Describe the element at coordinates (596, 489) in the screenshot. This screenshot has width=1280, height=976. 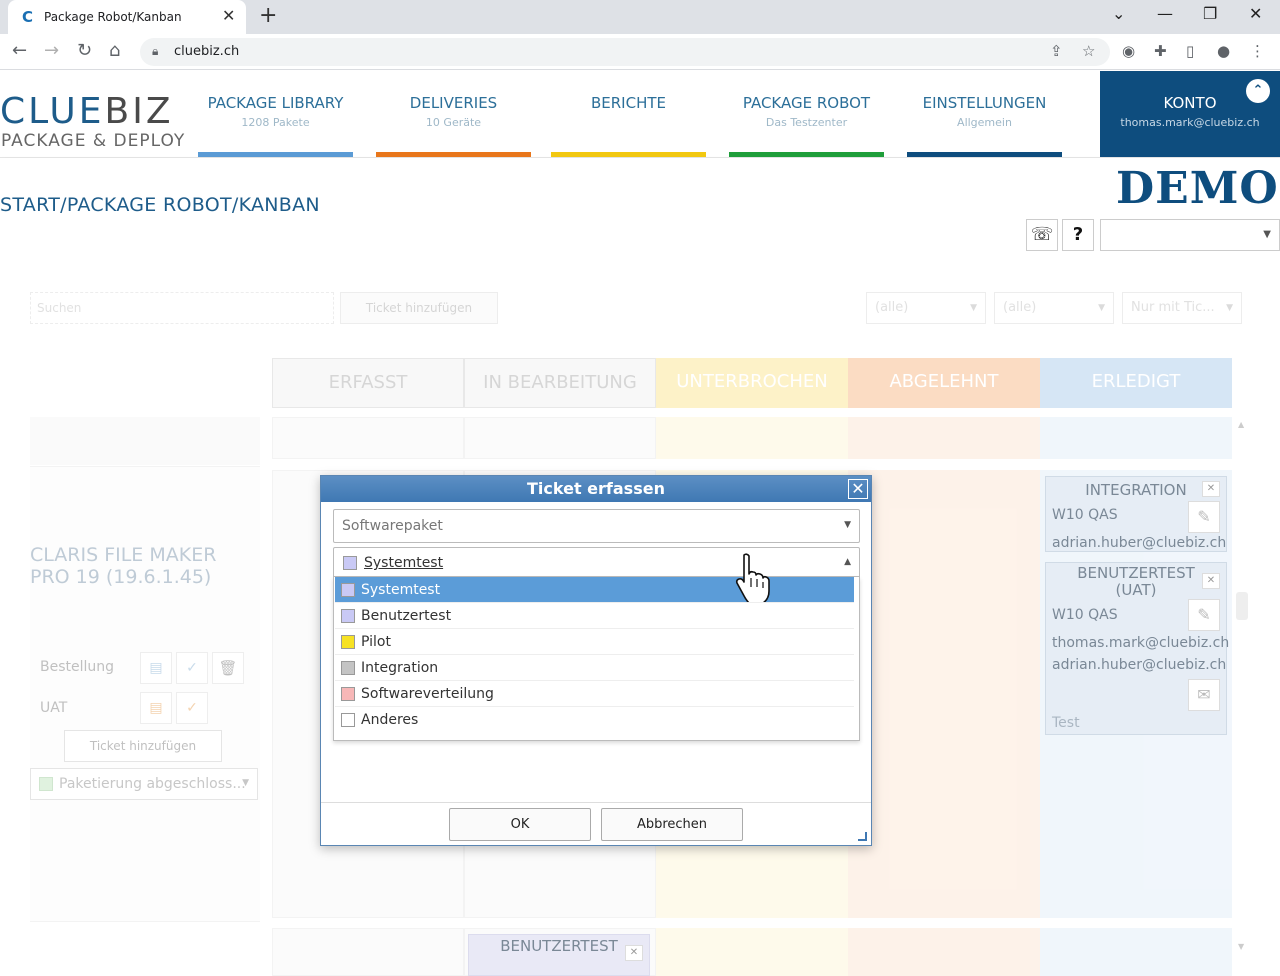
I see `dialog-header: Ticket erfassen ✕` at that location.